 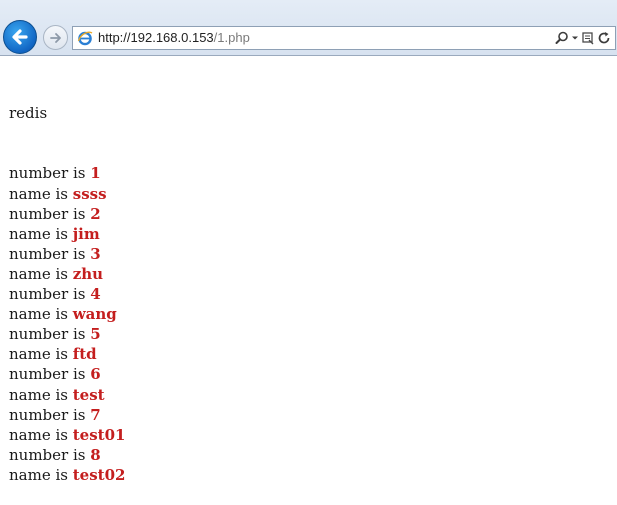 I want to click on name-line: name is test, so click(x=67, y=395).